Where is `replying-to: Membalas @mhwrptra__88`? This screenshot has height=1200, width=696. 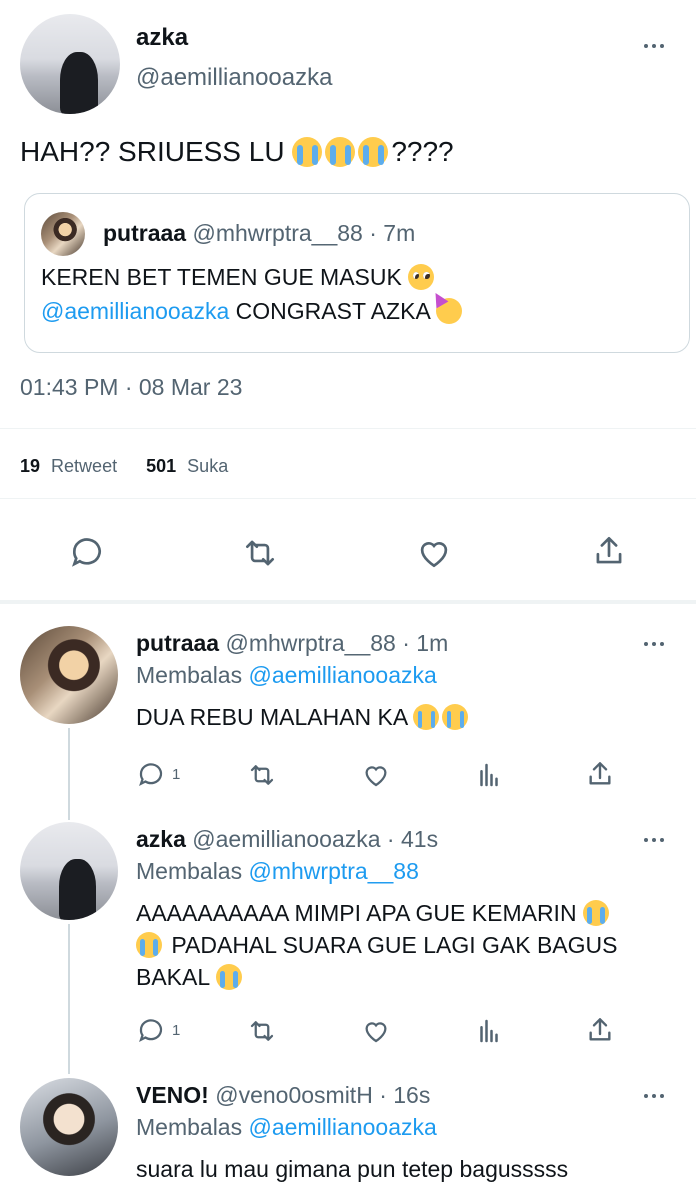 replying-to: Membalas @mhwrptra__88 is located at coordinates (277, 871).